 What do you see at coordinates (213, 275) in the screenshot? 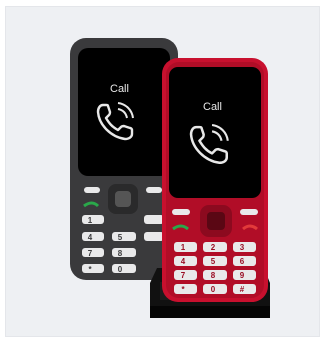
I see `front-key-8: 8` at bounding box center [213, 275].